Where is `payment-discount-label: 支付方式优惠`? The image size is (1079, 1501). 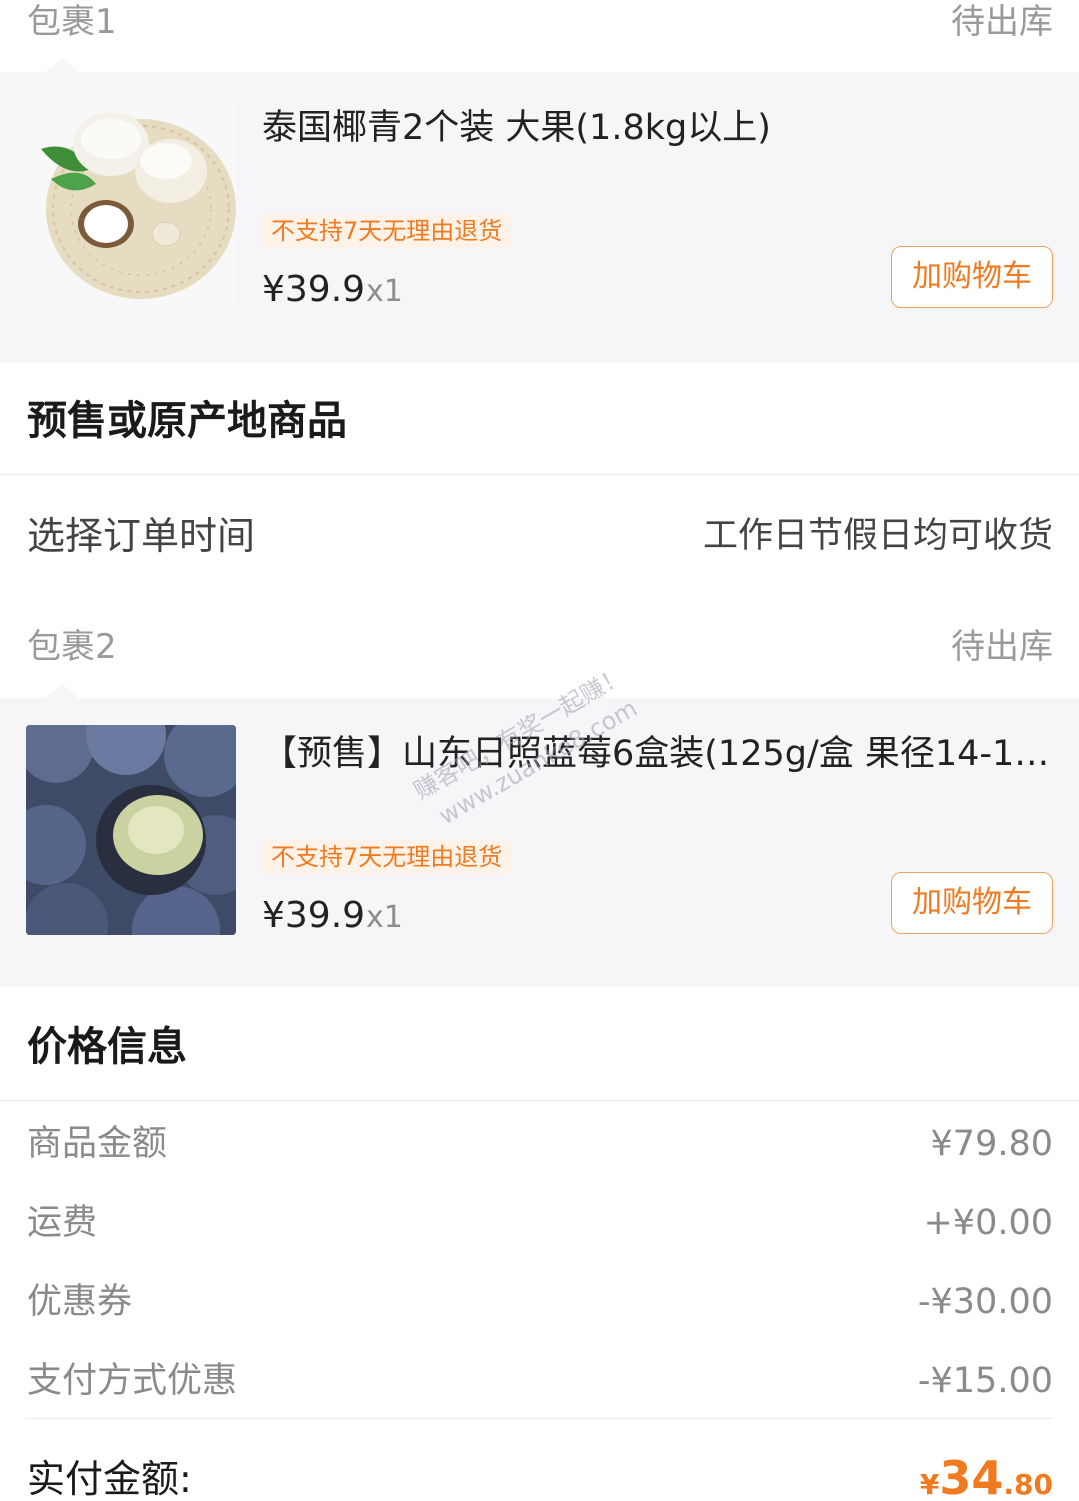 payment-discount-label: 支付方式优惠 is located at coordinates (132, 1381).